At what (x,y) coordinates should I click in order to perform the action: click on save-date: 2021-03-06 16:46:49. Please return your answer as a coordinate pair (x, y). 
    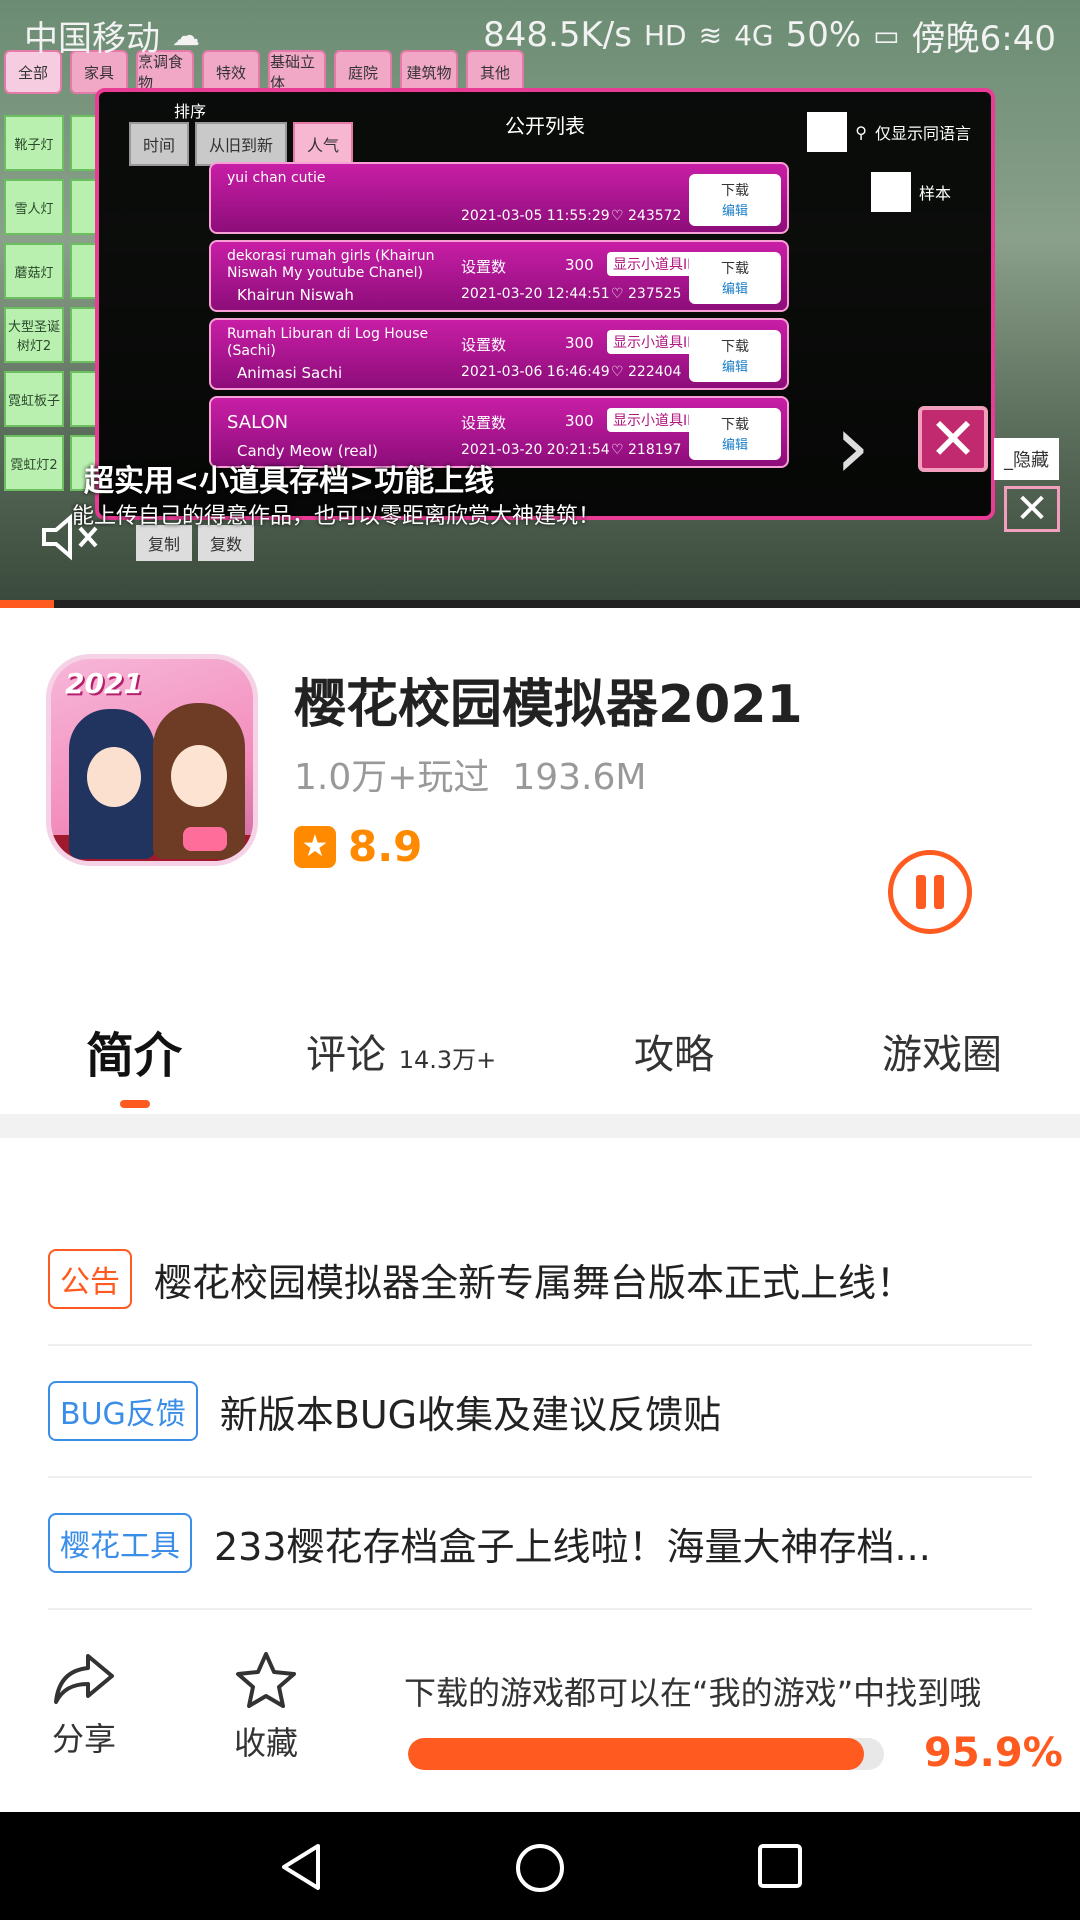
    Looking at the image, I should click on (535, 372).